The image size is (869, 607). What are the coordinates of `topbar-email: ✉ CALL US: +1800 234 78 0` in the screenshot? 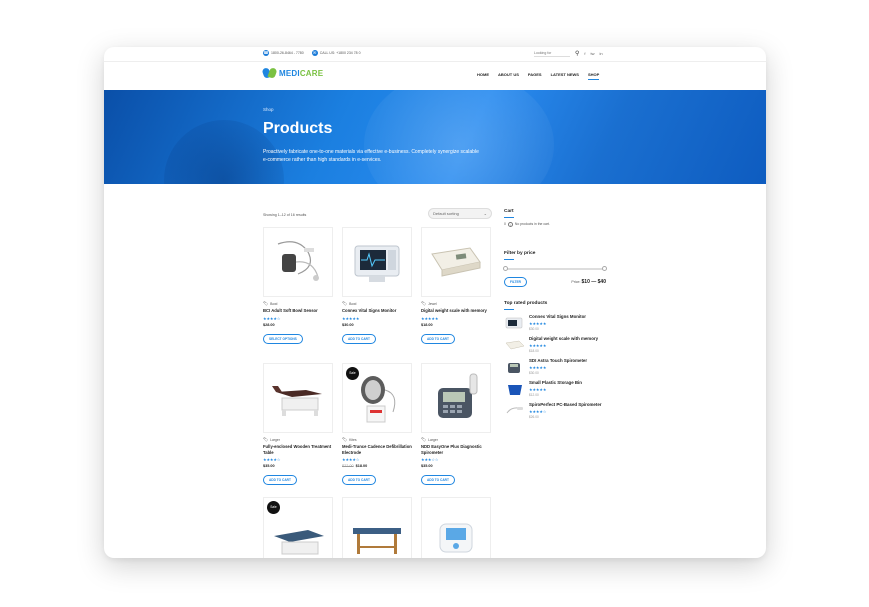 It's located at (336, 53).